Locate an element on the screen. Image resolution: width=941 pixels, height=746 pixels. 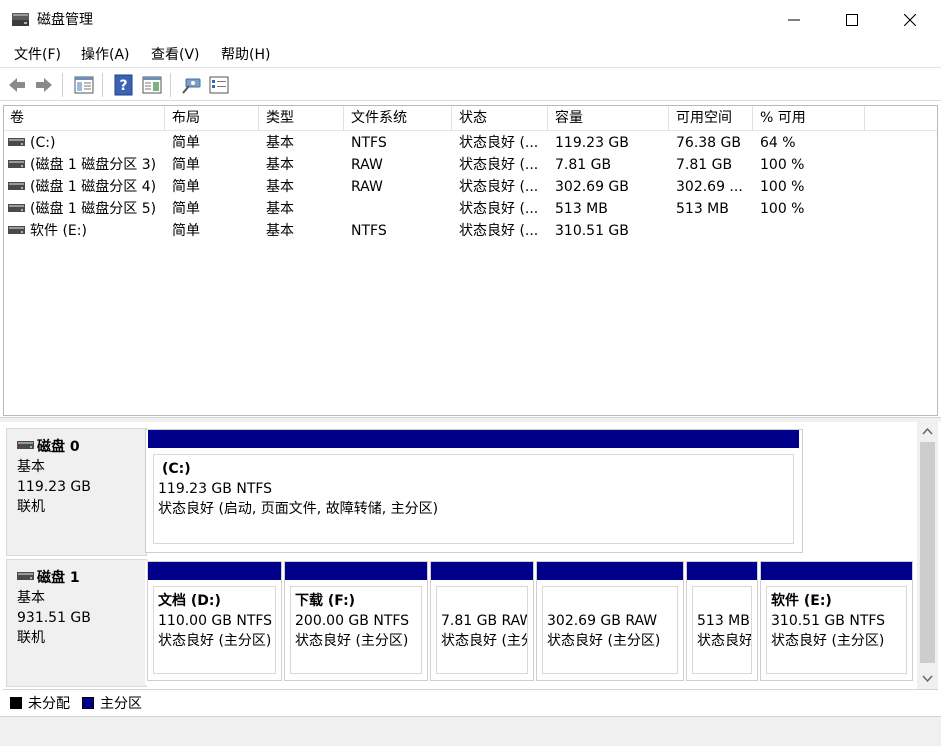
title-bar: 磁盘管理 is located at coordinates (470, 20).